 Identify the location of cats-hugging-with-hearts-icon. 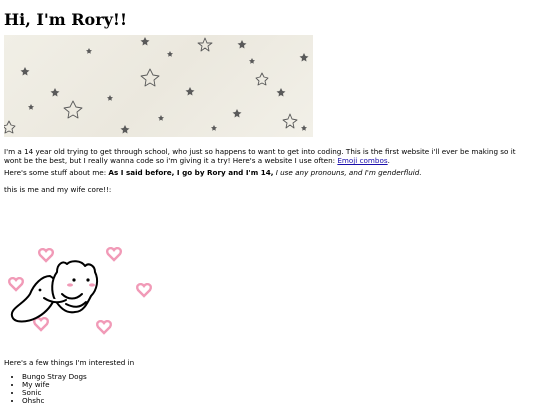
(80, 290).